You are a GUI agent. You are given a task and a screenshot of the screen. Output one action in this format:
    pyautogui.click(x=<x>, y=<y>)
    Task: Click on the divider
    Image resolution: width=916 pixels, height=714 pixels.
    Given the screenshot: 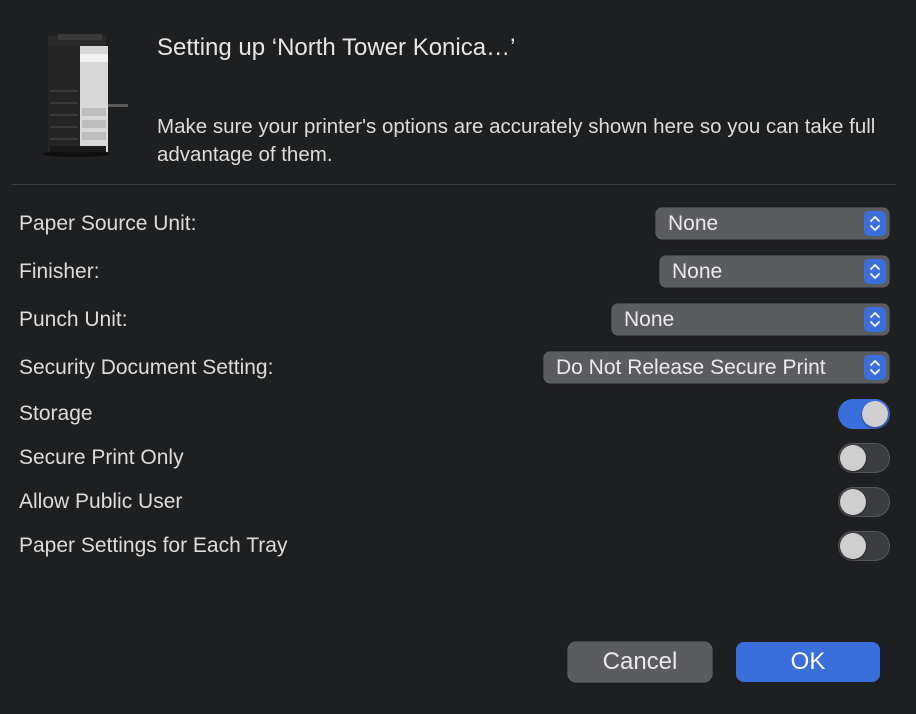 What is the action you would take?
    pyautogui.click(x=454, y=184)
    